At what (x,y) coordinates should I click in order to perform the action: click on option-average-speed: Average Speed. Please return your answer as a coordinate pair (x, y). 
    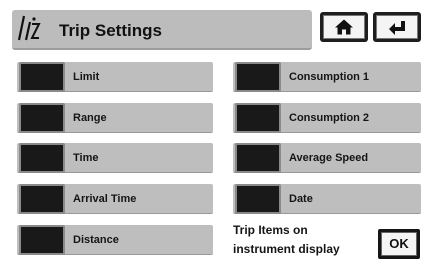
    Looking at the image, I should click on (327, 158).